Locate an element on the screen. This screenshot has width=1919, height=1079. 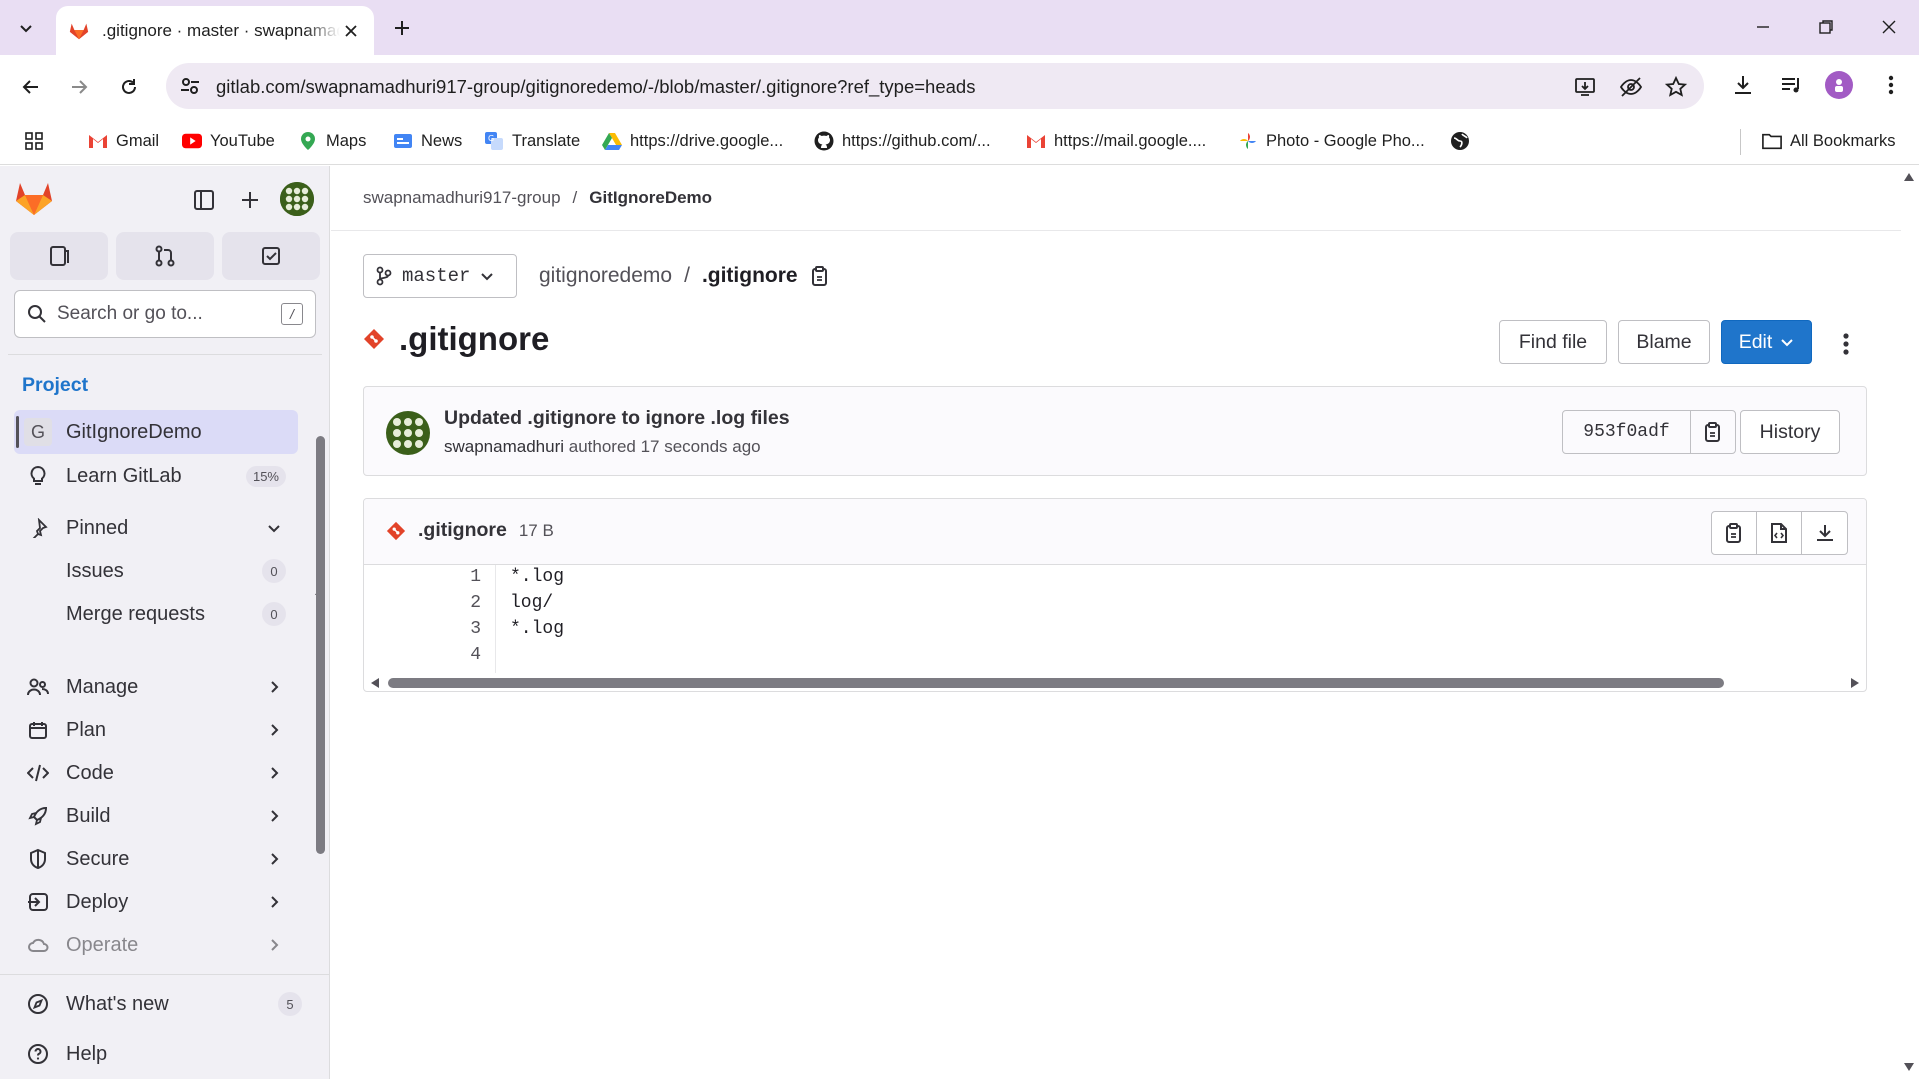
merge-requests-button is located at coordinates (165, 256).